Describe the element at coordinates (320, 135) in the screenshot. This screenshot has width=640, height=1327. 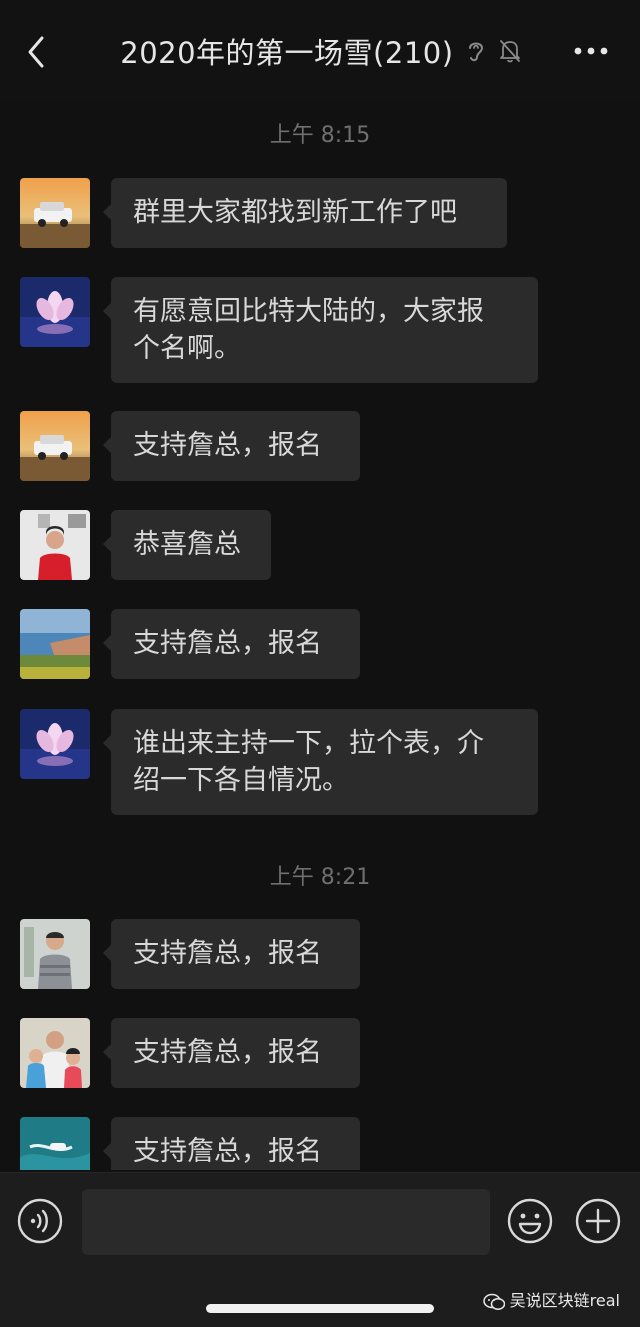
I see `timestamp: 上午 8:15` at that location.